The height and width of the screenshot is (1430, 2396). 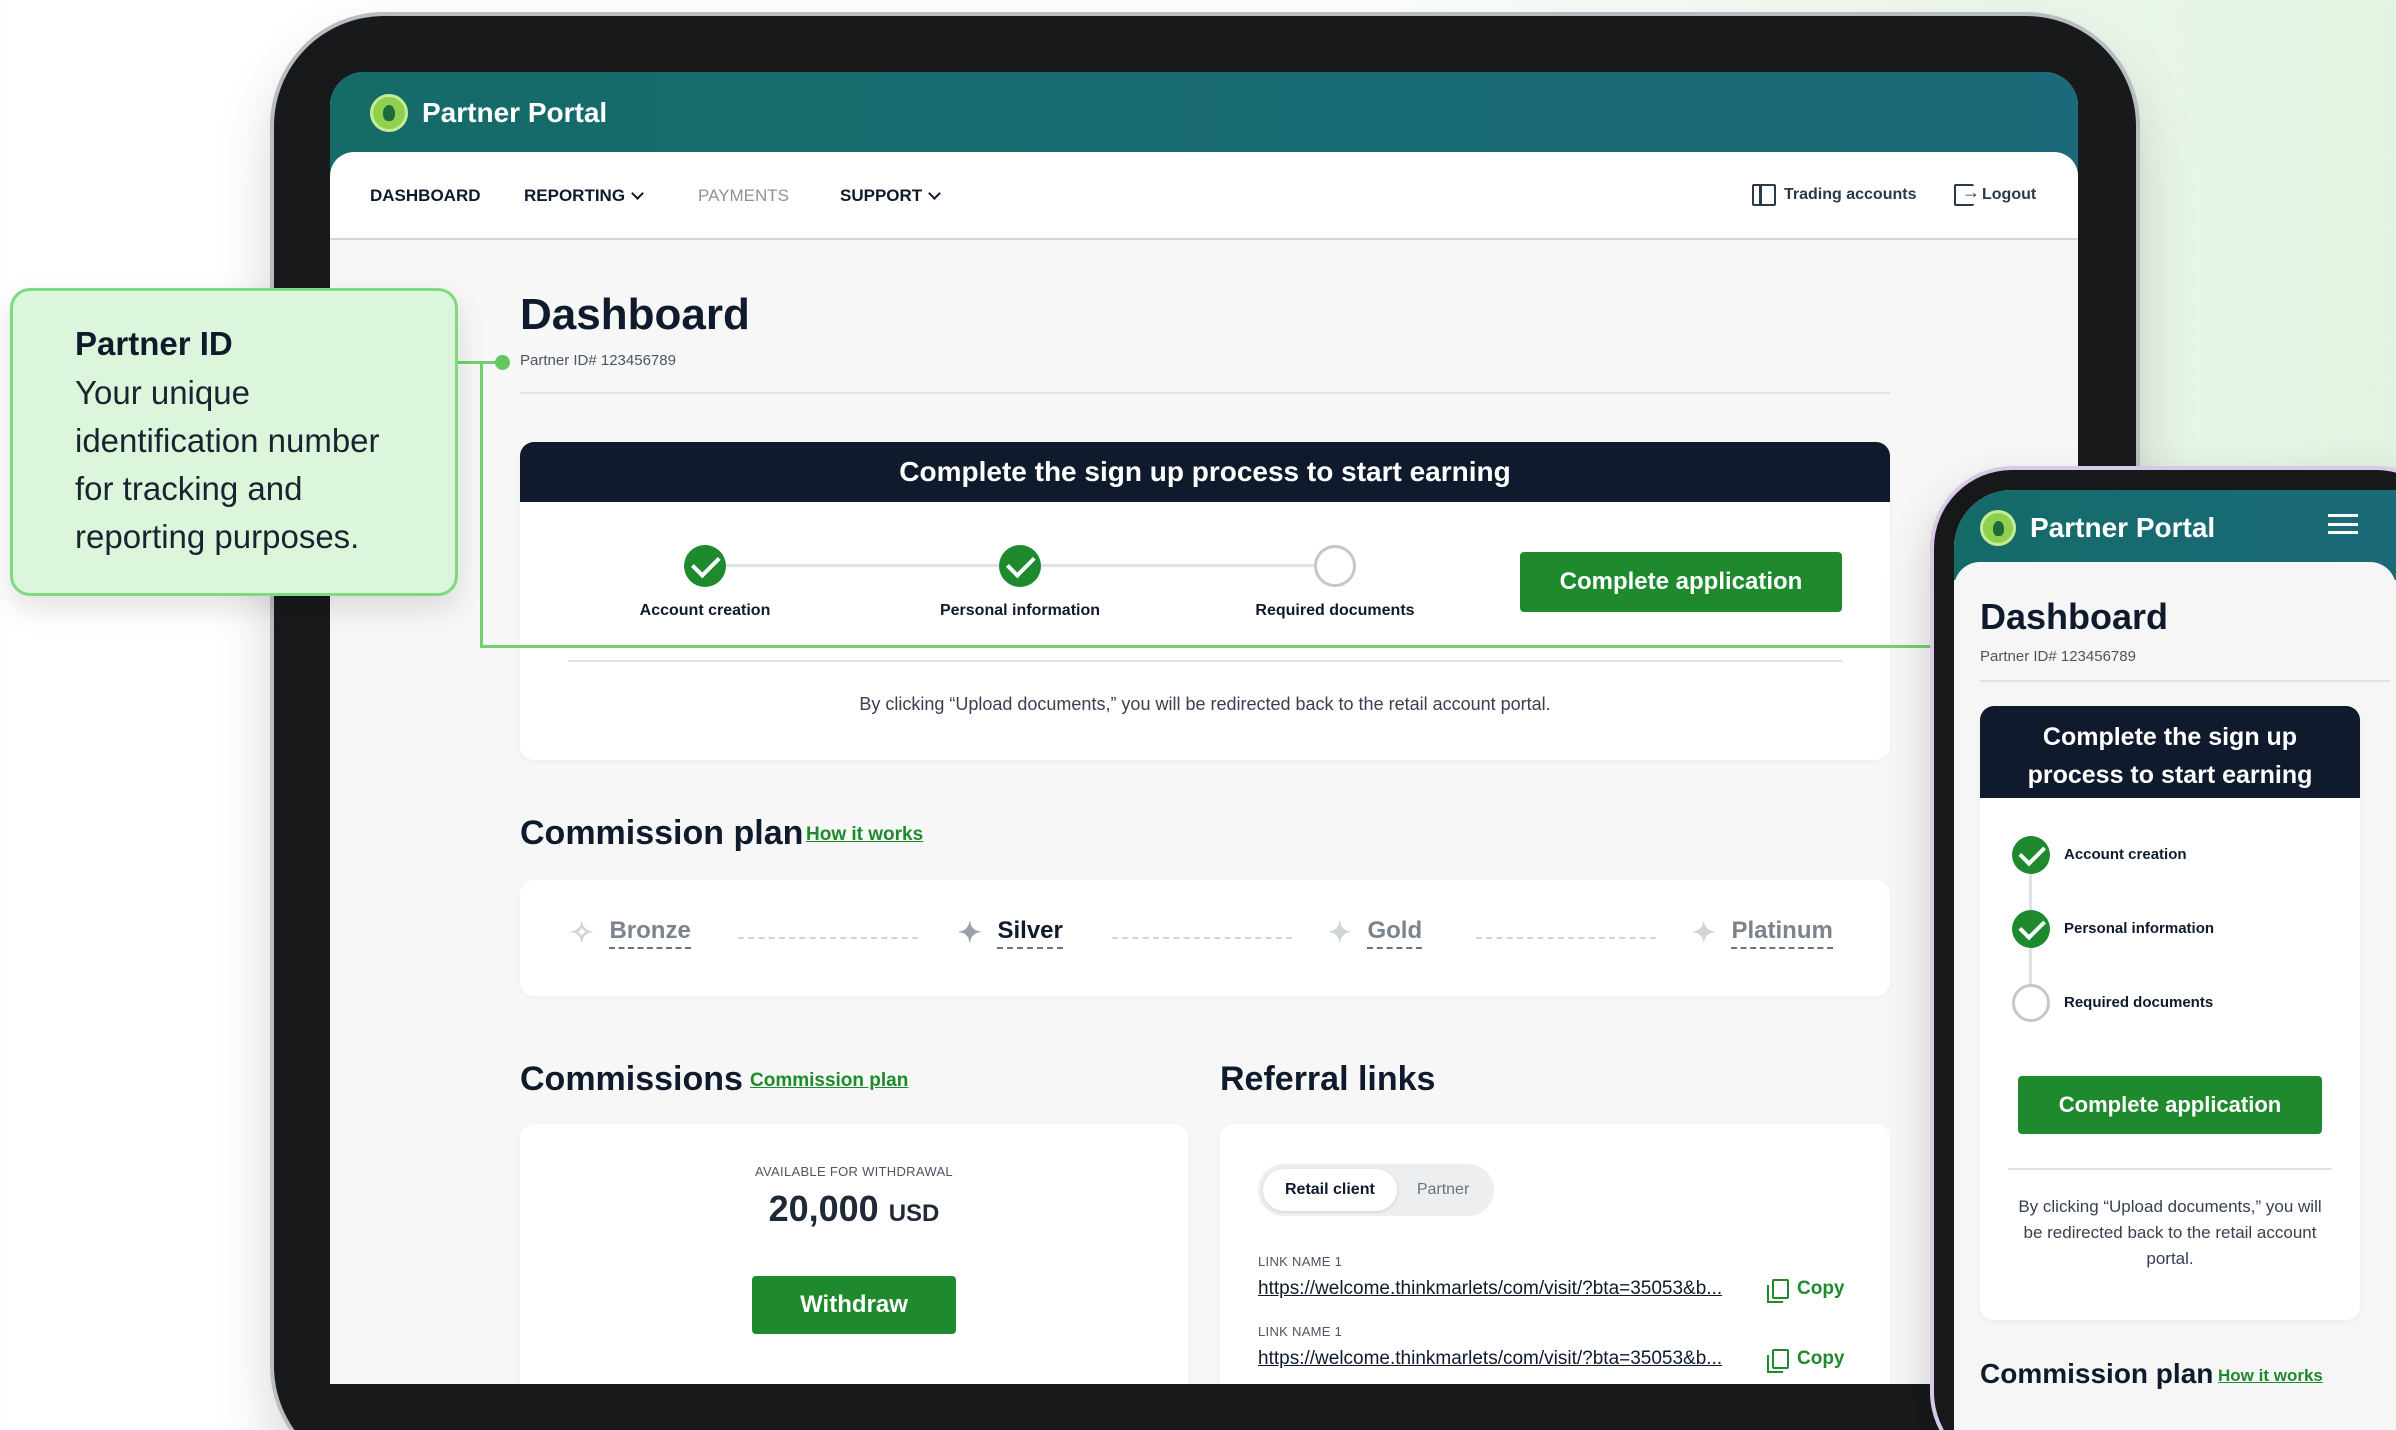 I want to click on nav-dashboard: DASHBOARD, so click(x=425, y=196).